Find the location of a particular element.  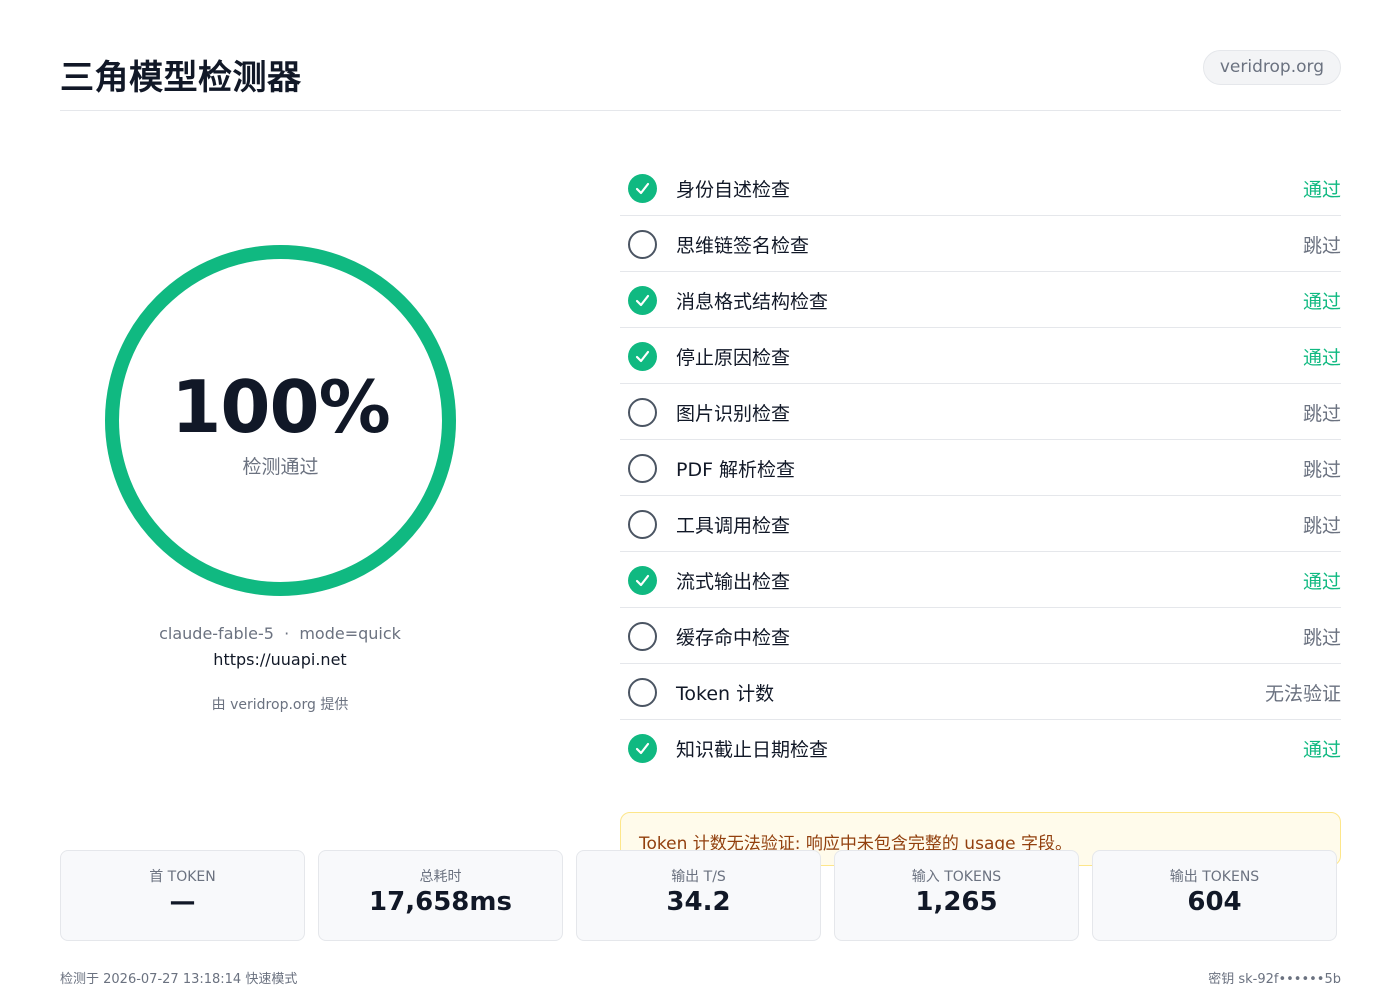

check-label: 知识截止日期检查 is located at coordinates (752, 750).